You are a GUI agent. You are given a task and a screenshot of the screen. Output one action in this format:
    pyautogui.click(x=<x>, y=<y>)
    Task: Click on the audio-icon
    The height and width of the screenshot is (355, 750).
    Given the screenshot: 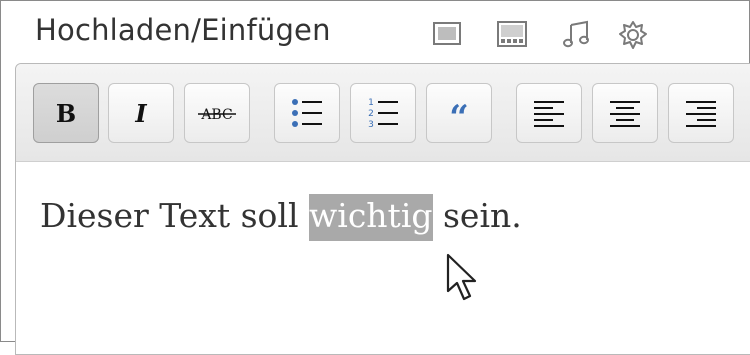 What is the action you would take?
    pyautogui.click(x=576, y=34)
    